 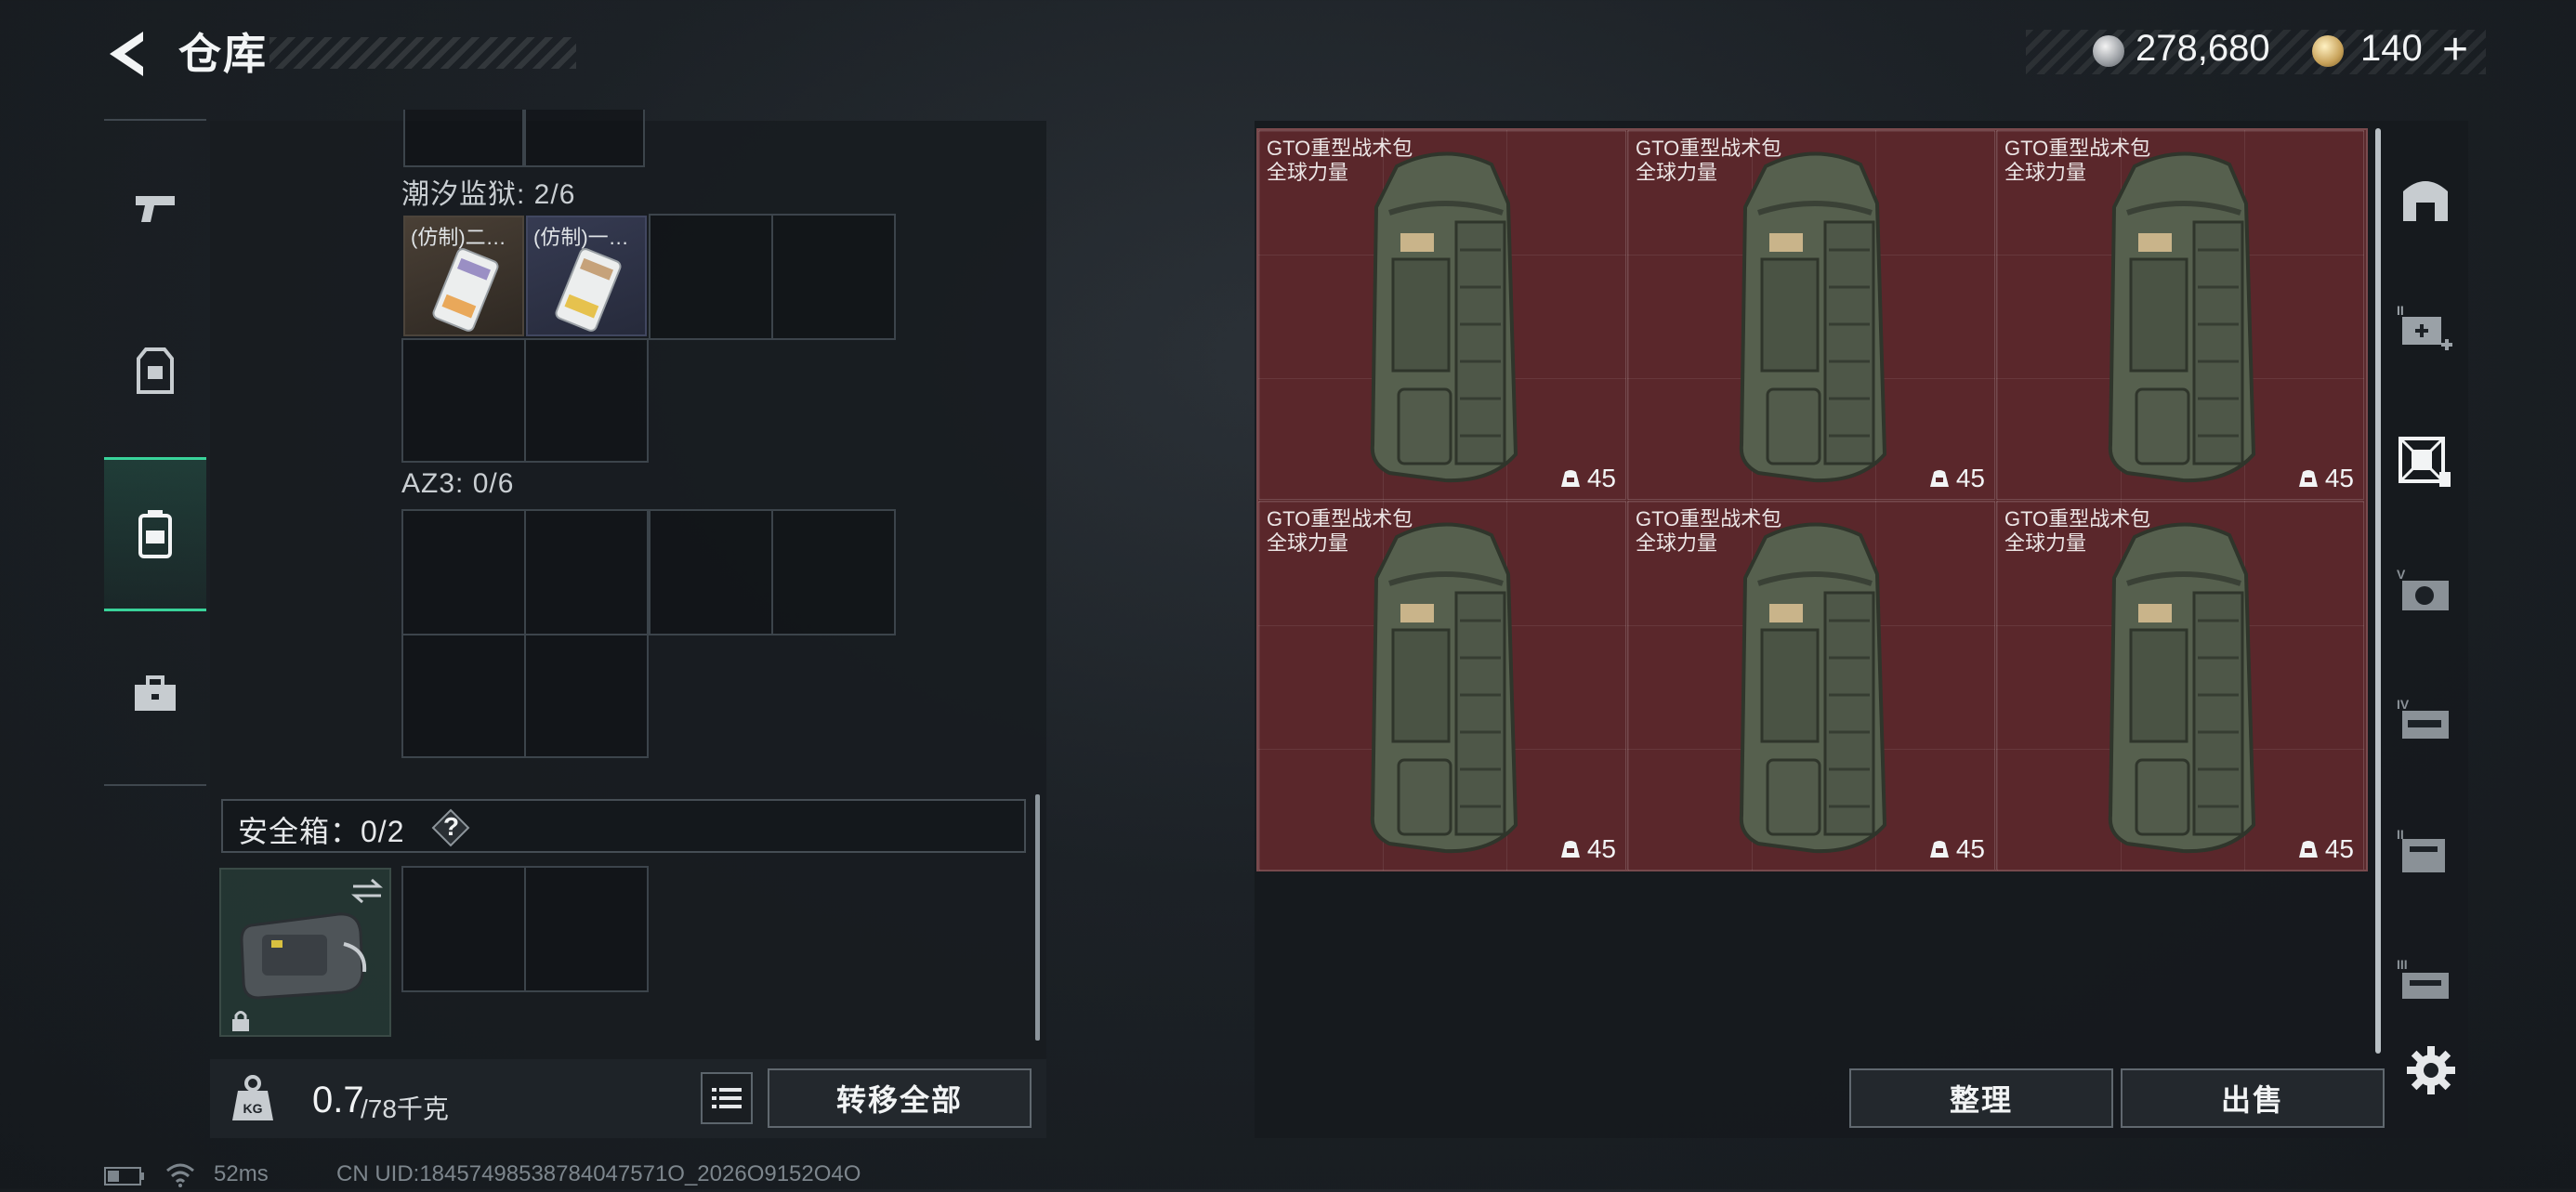 I want to click on az3-label: AZ3: 0/6, so click(x=458, y=483).